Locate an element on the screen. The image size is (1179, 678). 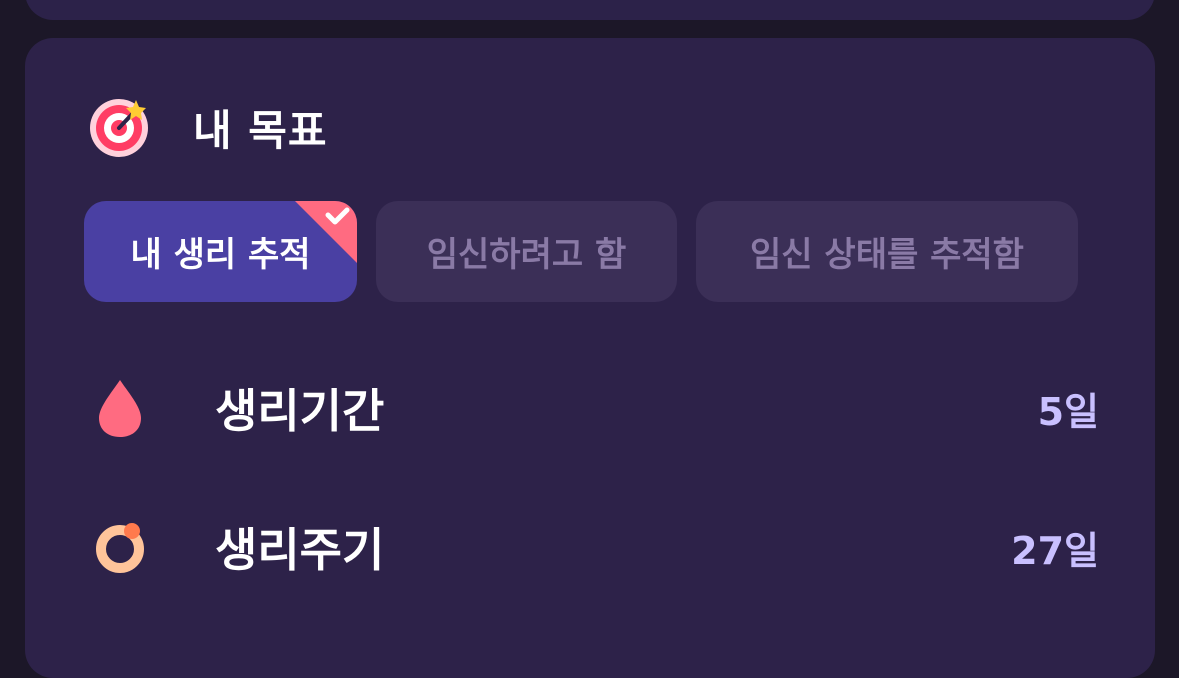
setting-row-period-length: 생리기간 5일 is located at coordinates (594, 408).